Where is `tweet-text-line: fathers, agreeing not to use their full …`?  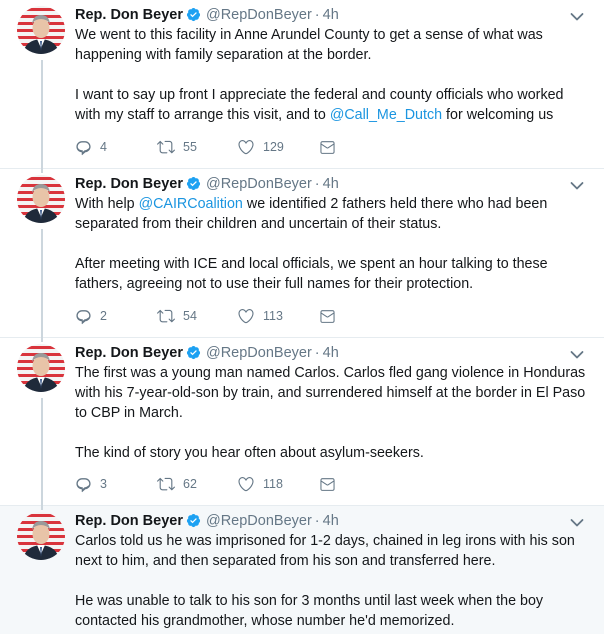
tweet-text-line: fathers, agreeing not to use their full … is located at coordinates (274, 284).